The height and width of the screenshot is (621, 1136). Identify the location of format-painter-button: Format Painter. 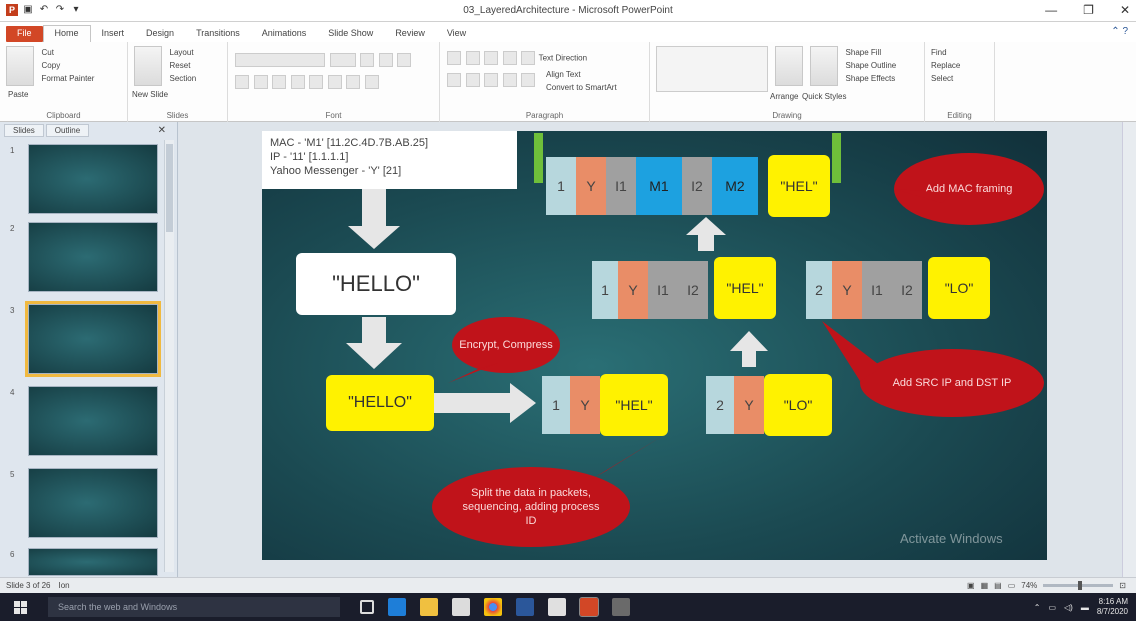
(68, 78).